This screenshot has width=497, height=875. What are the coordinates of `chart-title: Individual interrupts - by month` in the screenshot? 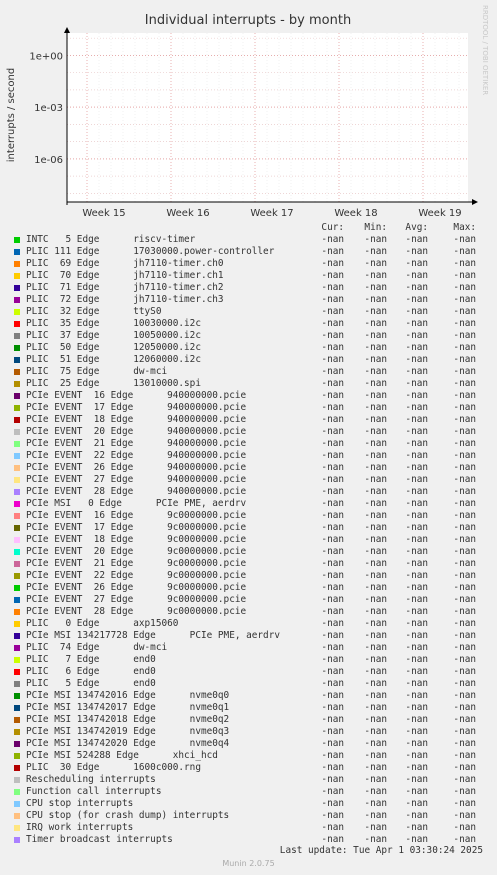 It's located at (248, 20).